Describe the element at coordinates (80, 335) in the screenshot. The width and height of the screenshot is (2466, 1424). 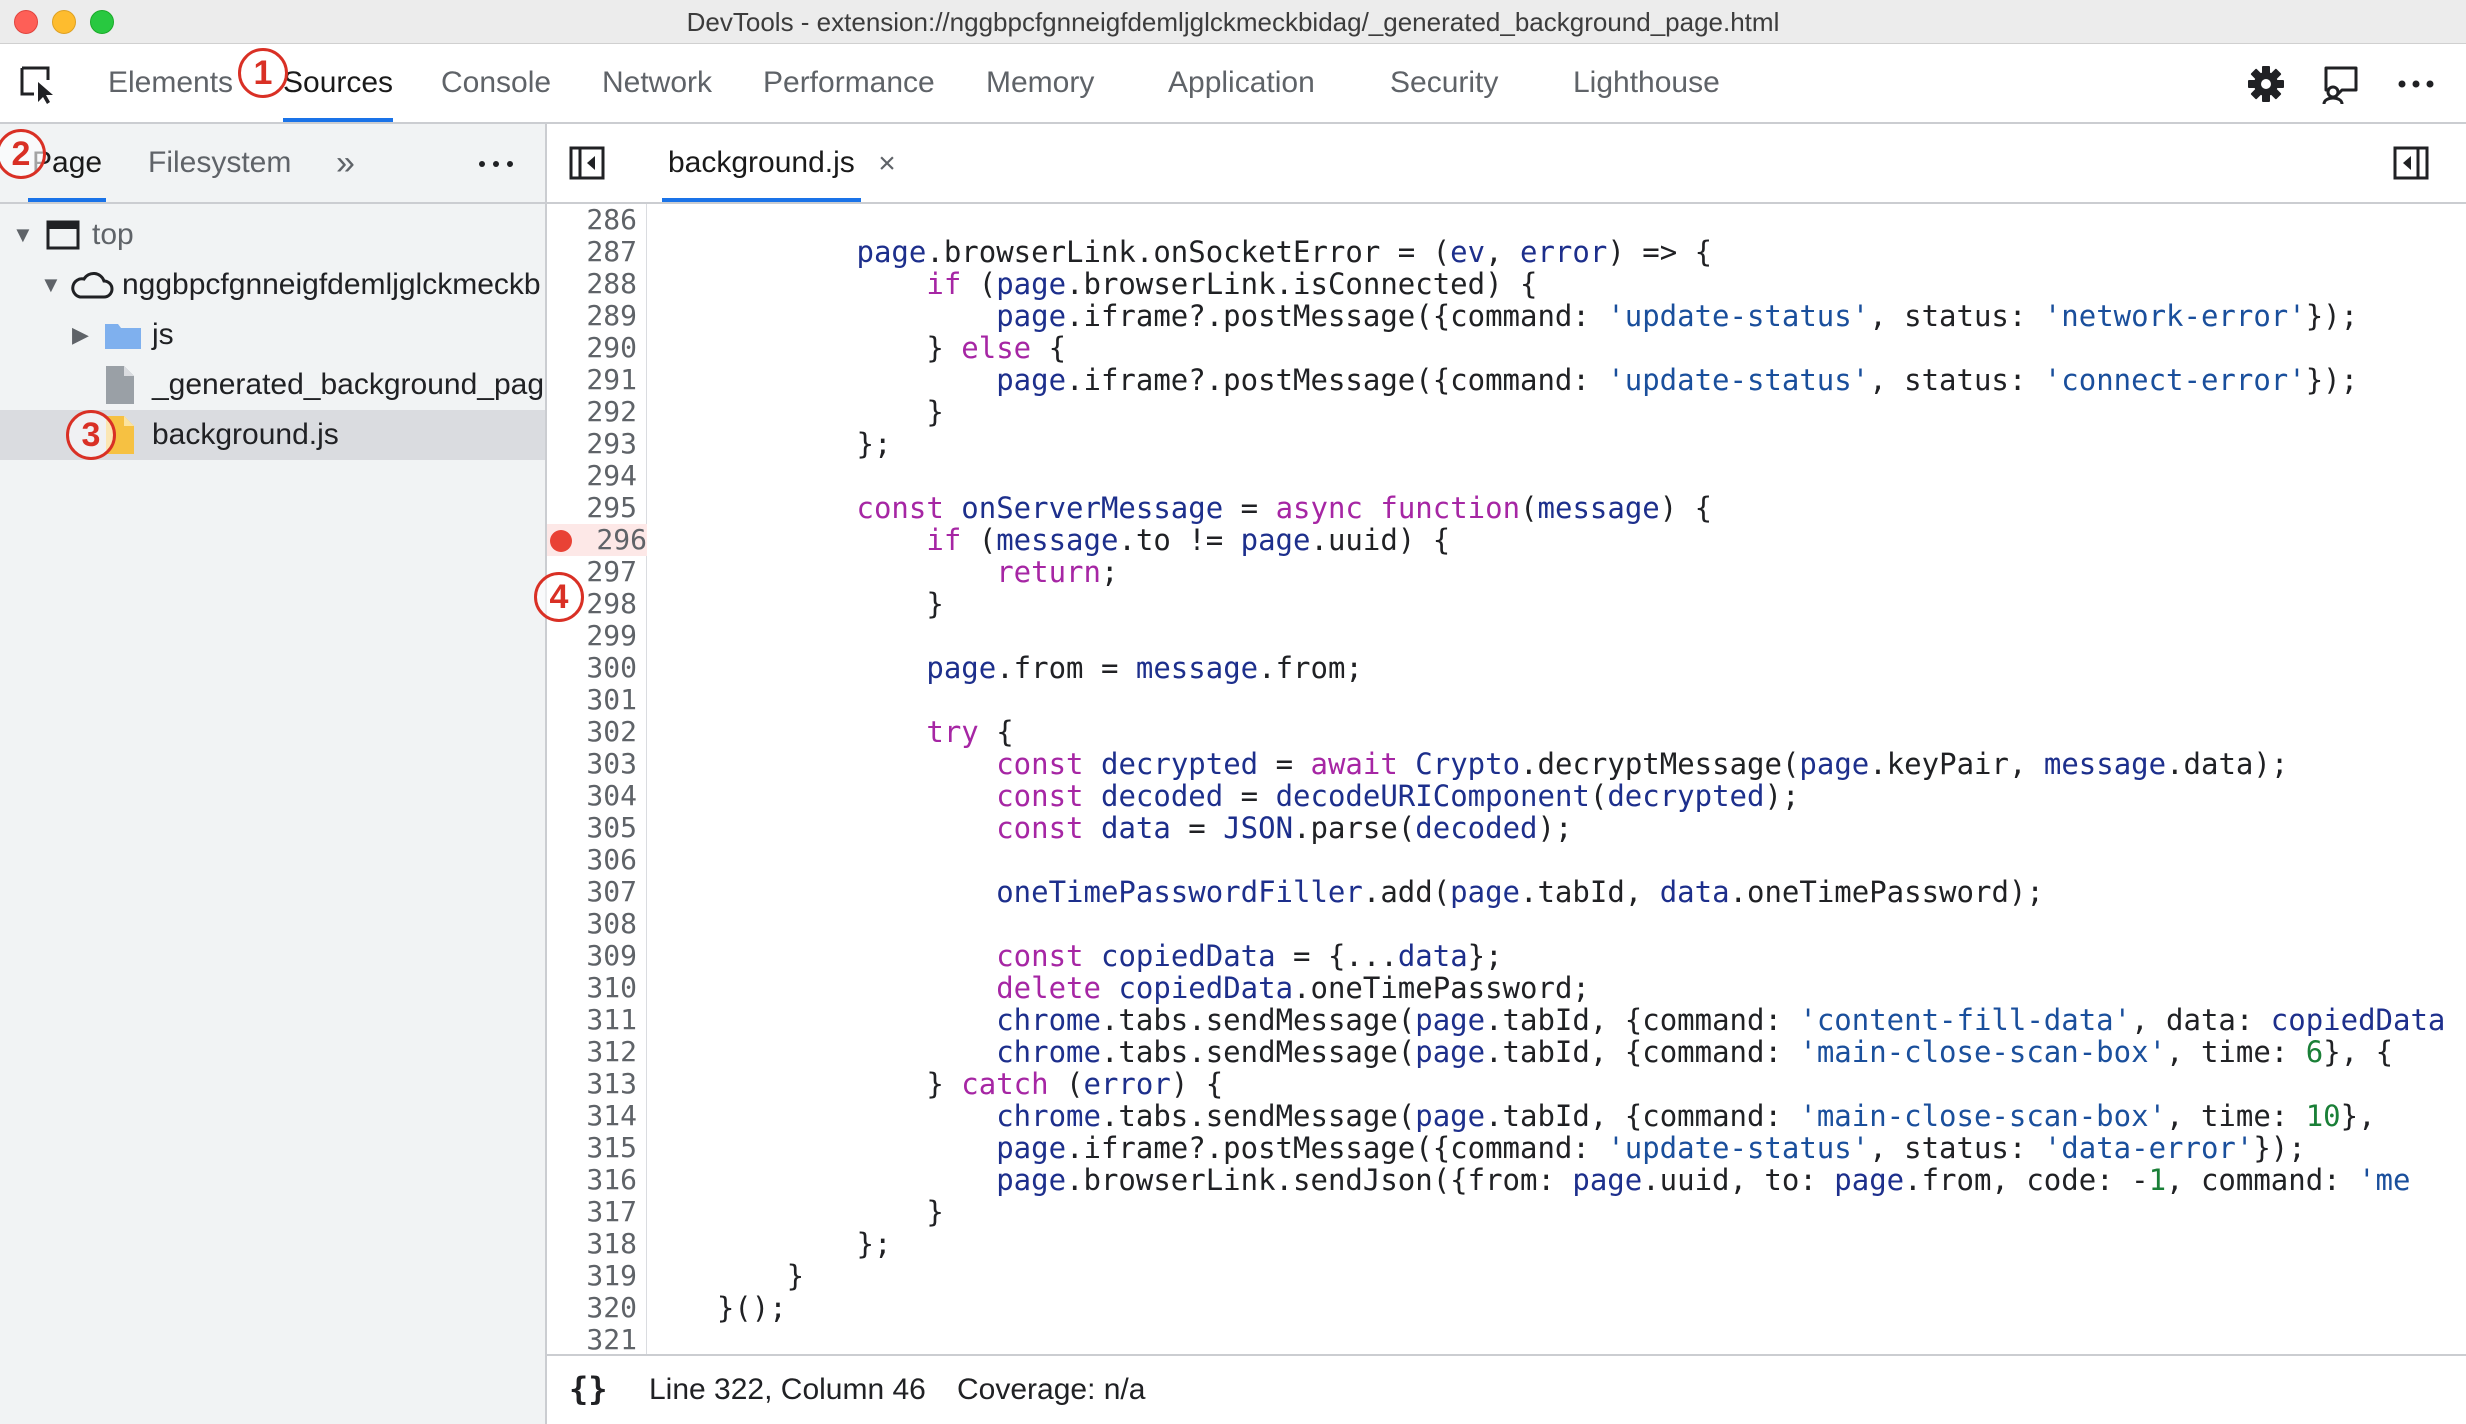
I see `collapsed-arrow-icon: ▶` at that location.